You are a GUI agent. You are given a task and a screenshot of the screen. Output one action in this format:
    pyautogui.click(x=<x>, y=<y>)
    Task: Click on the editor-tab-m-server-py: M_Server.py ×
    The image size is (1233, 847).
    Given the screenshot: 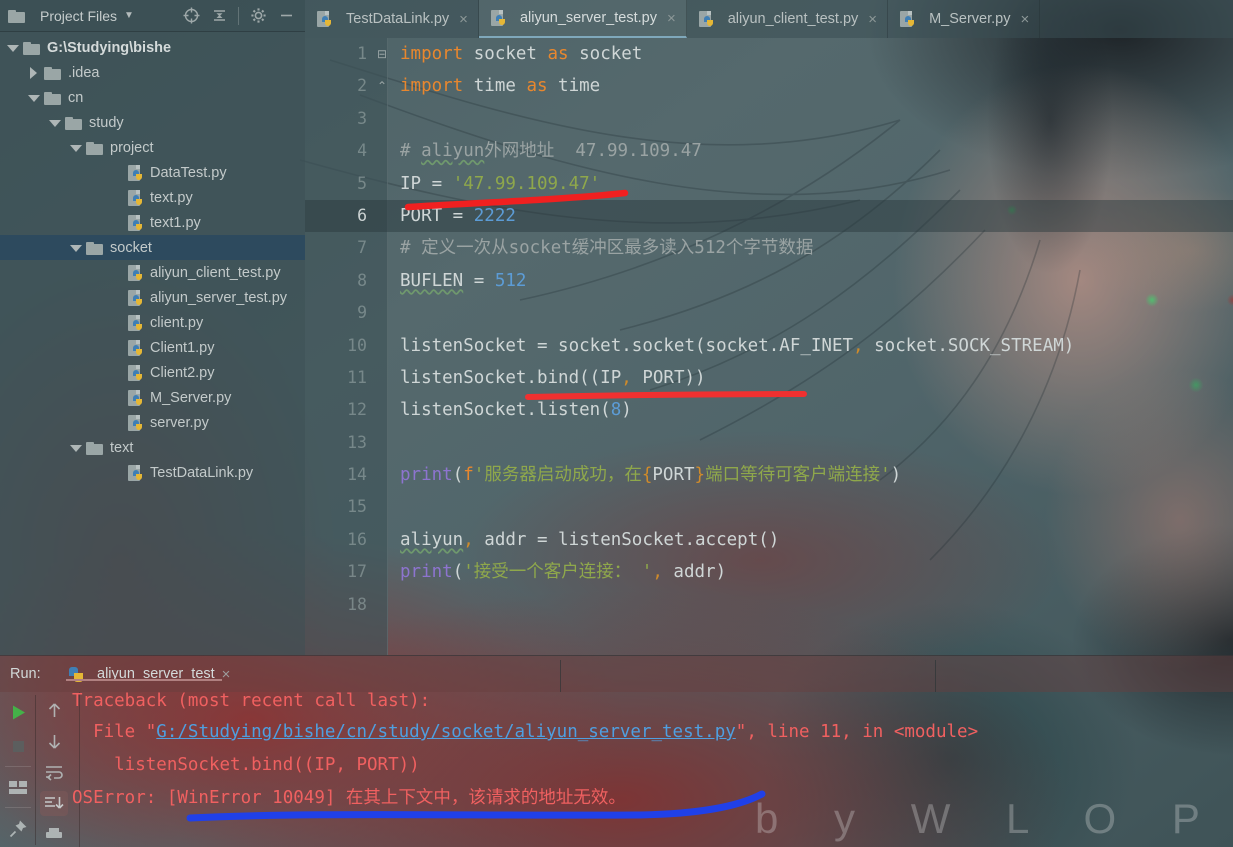 What is the action you would take?
    pyautogui.click(x=964, y=19)
    